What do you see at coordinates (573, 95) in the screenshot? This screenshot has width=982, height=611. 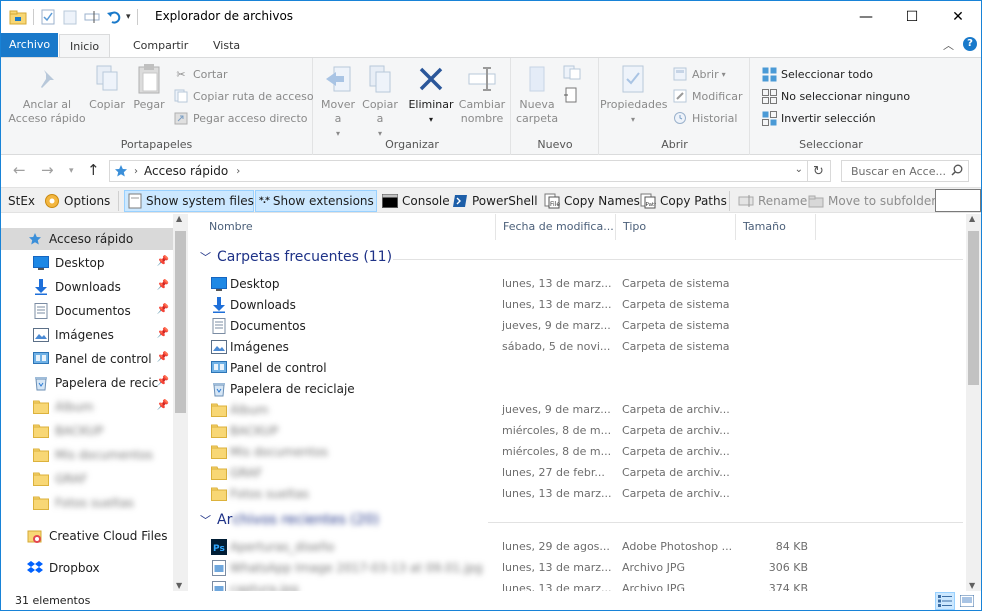 I see `easy-access-icon` at bounding box center [573, 95].